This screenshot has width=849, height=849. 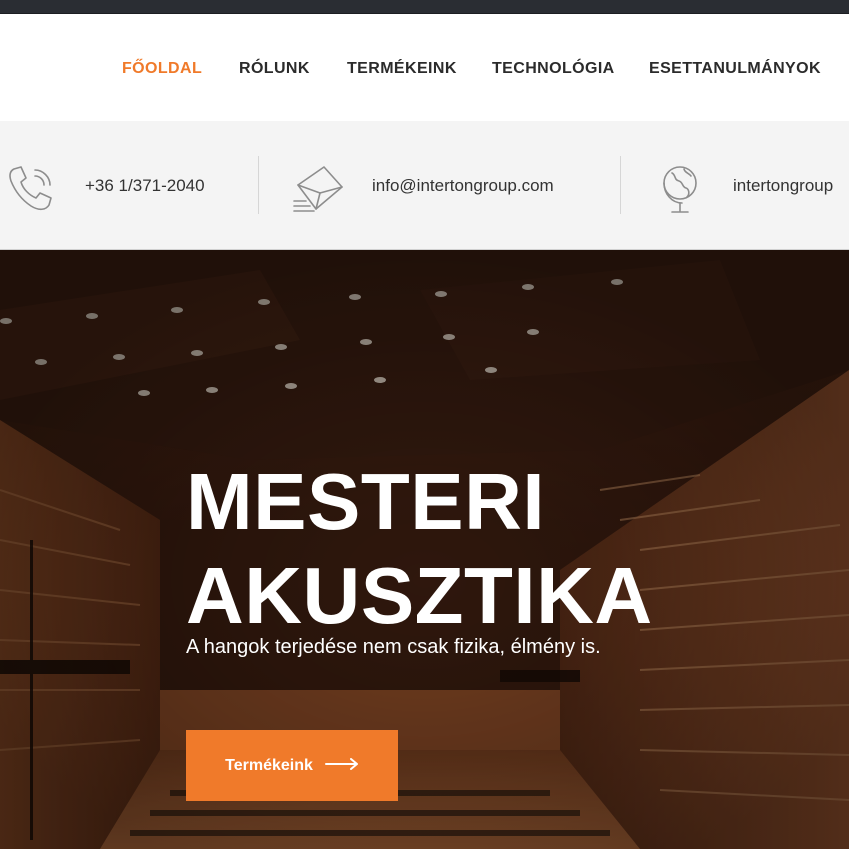 What do you see at coordinates (366, 501) in the screenshot?
I see `hero-title-line-1: MESTERI` at bounding box center [366, 501].